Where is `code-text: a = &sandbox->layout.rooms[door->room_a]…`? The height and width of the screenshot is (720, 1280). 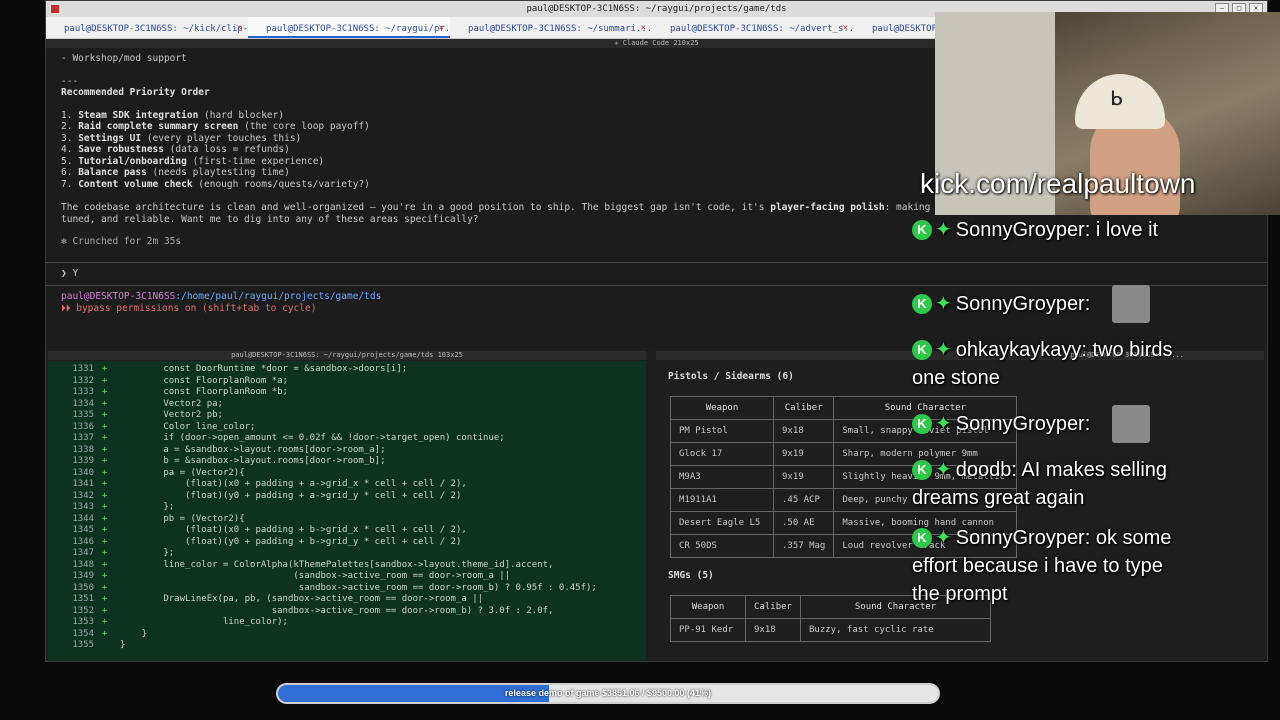
code-text: a = &sandbox->layout.rooms[door->room_a]… is located at coordinates (253, 449).